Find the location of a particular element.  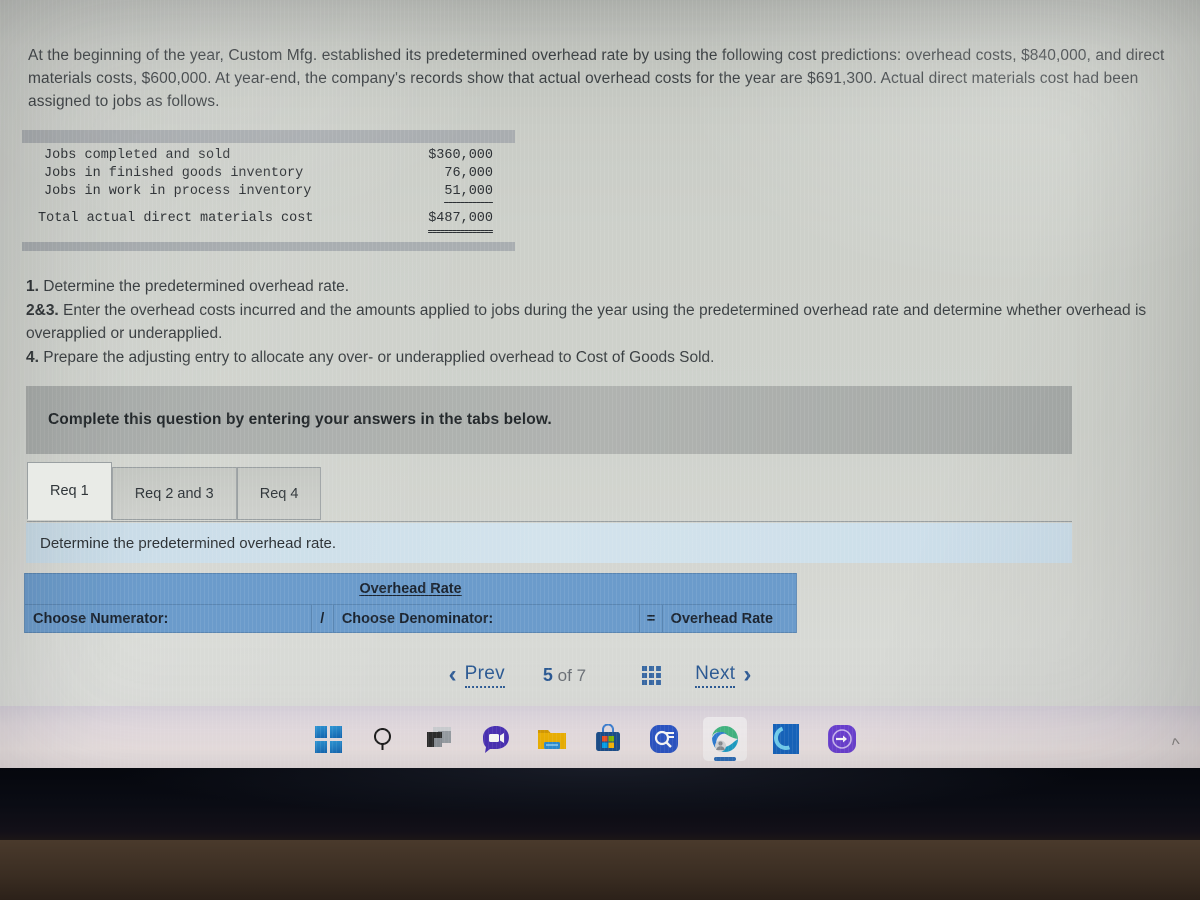

microsoft-store-button is located at coordinates (608, 739).